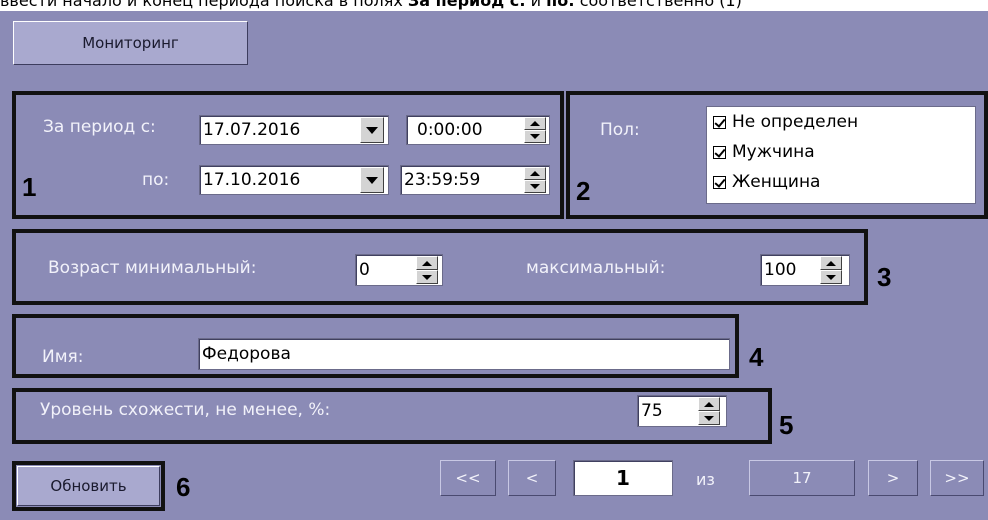  I want to click on gender-label: Пол:, so click(620, 130).